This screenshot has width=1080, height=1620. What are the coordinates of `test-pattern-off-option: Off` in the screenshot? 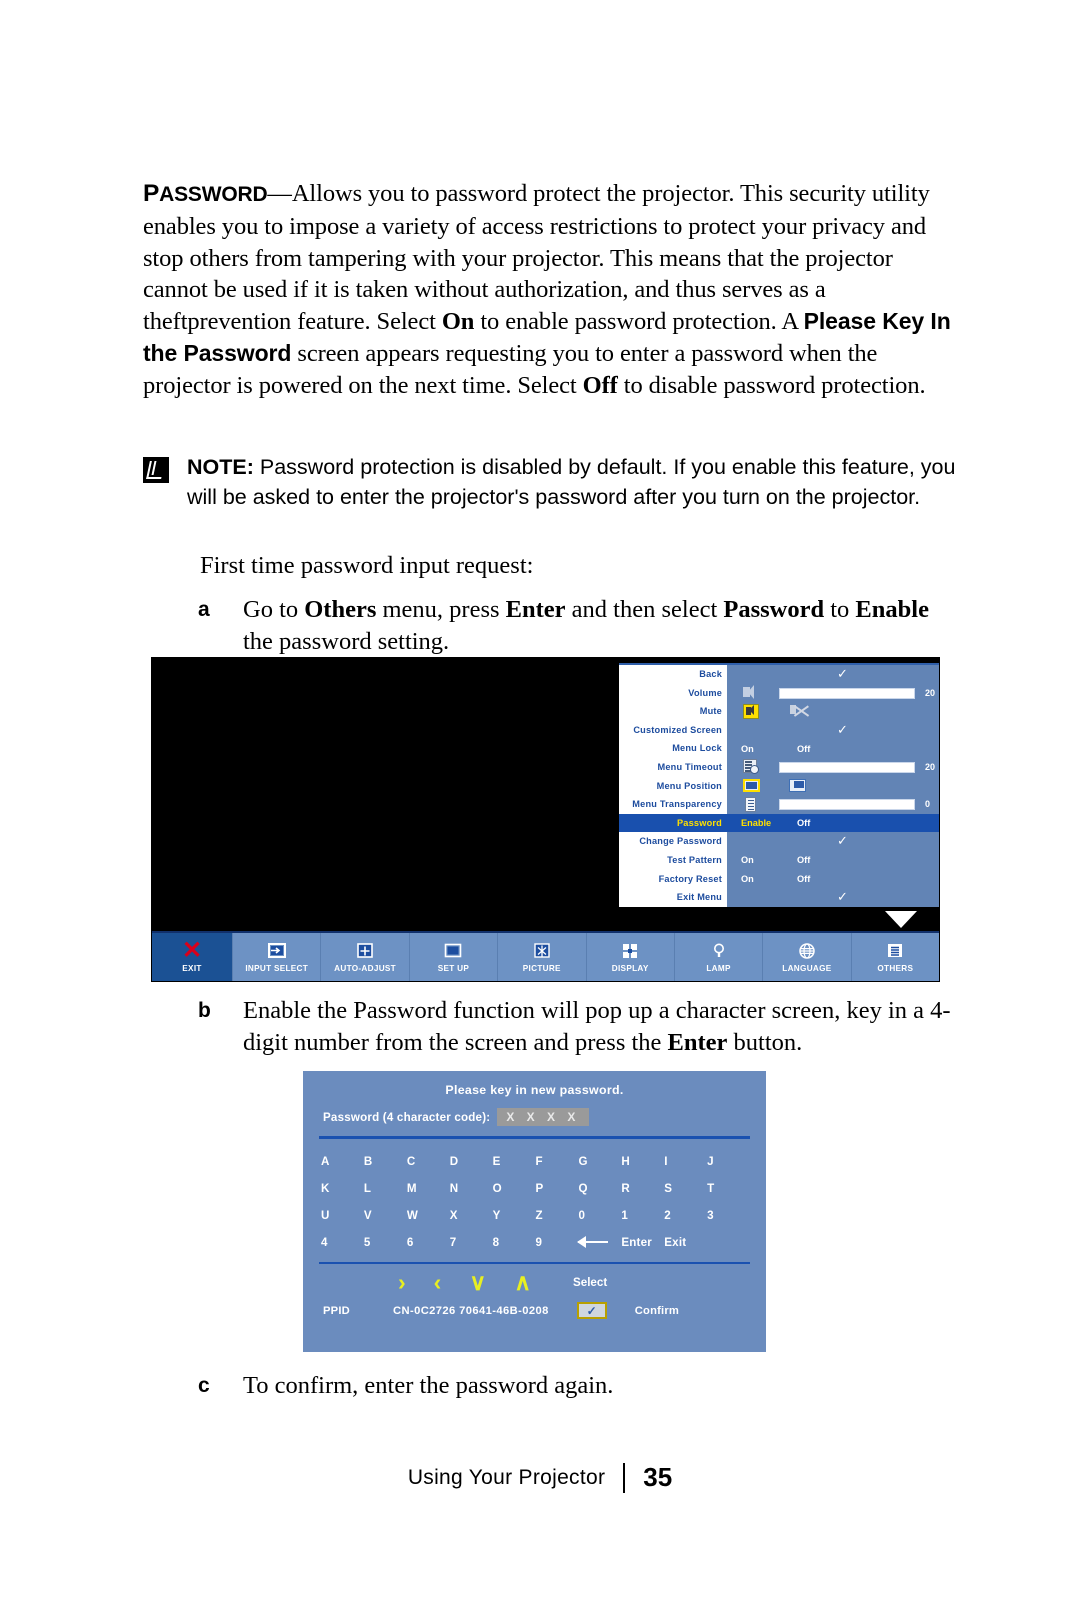 It's located at (803, 860).